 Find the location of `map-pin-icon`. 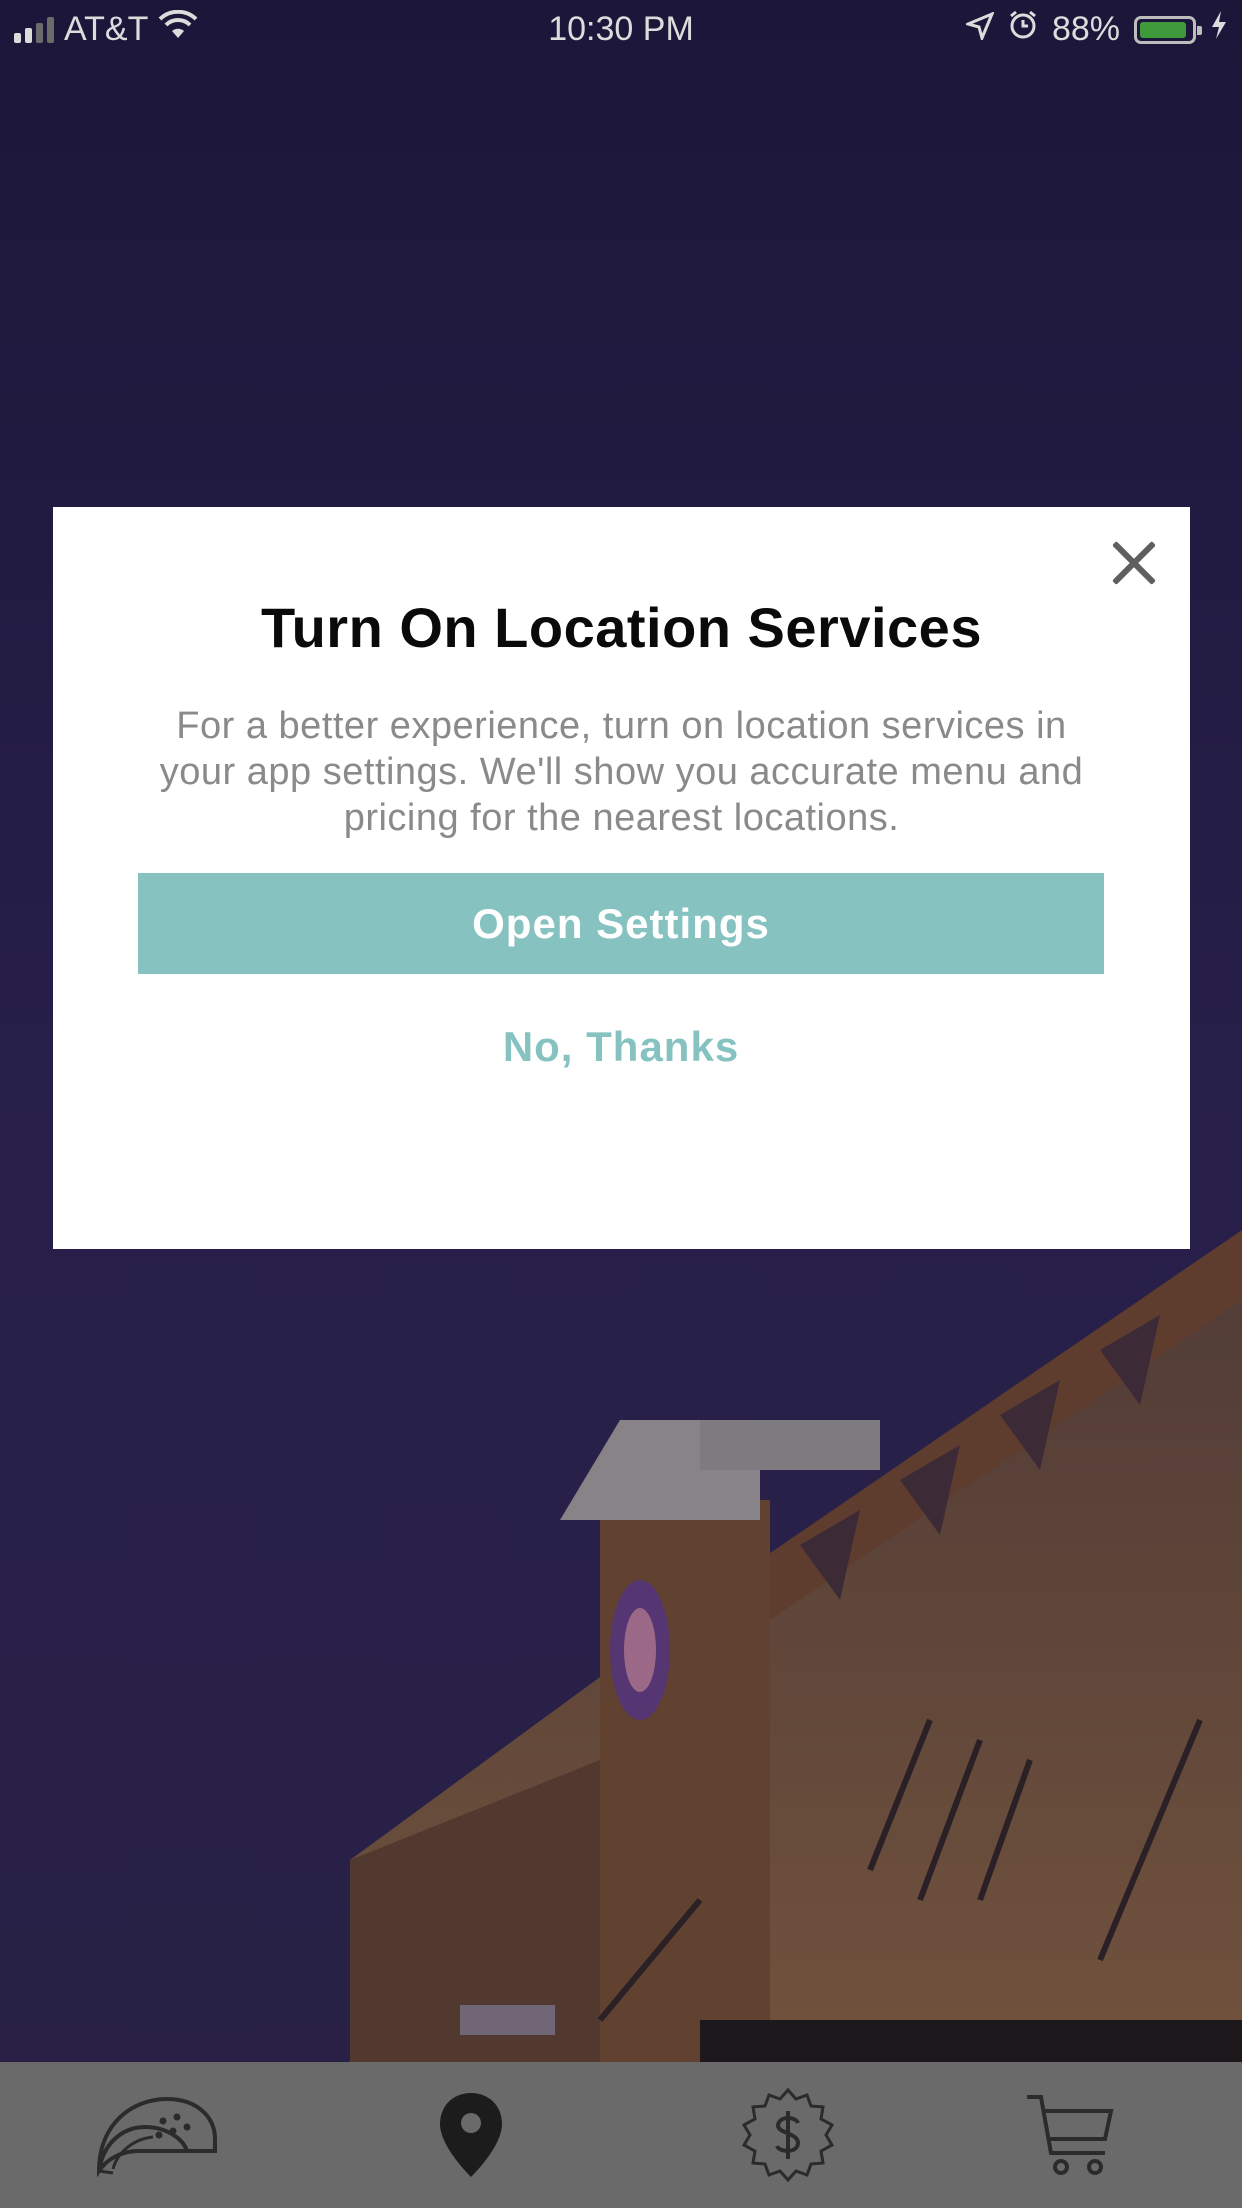

map-pin-icon is located at coordinates (471, 2135).